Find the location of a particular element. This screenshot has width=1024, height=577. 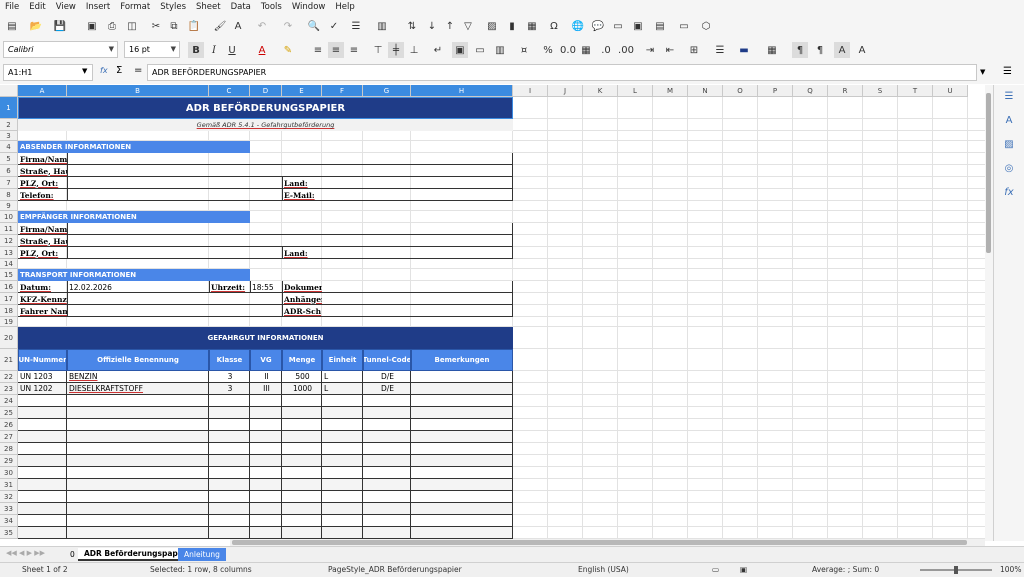

selection-mode-icon: ▭ is located at coordinates (715, 569).